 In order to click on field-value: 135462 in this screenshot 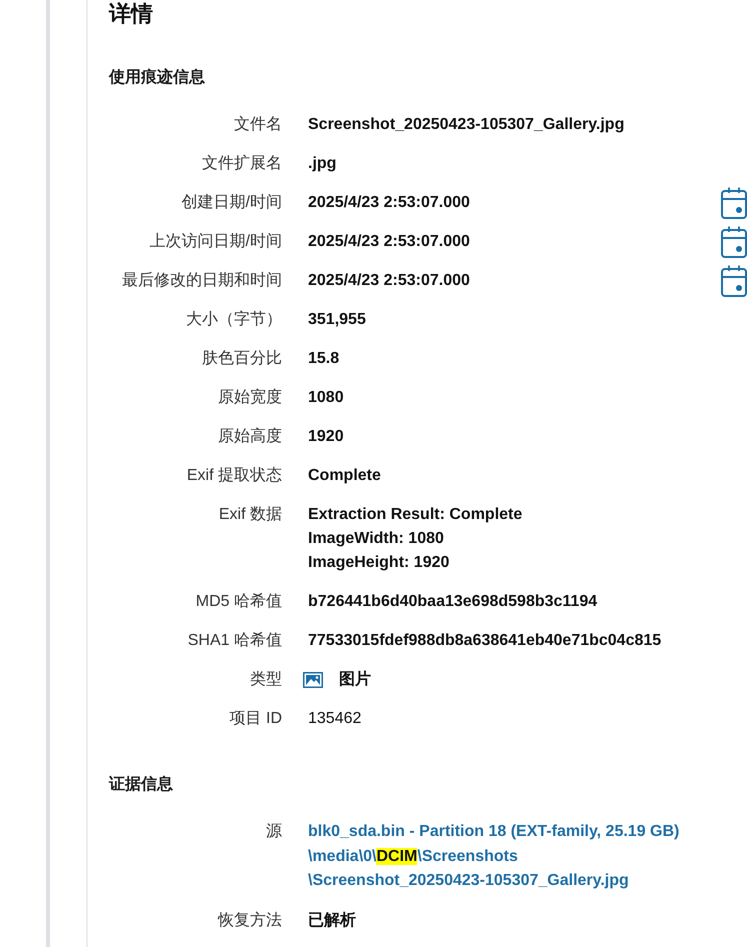, I will do `click(335, 719)`.